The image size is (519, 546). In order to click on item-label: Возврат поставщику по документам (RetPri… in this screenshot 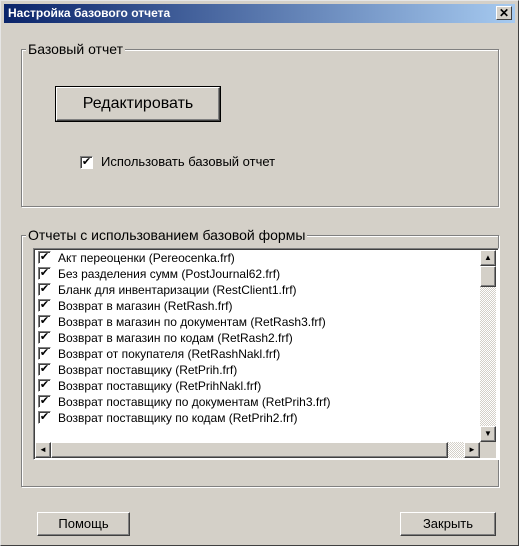, I will do `click(194, 402)`.